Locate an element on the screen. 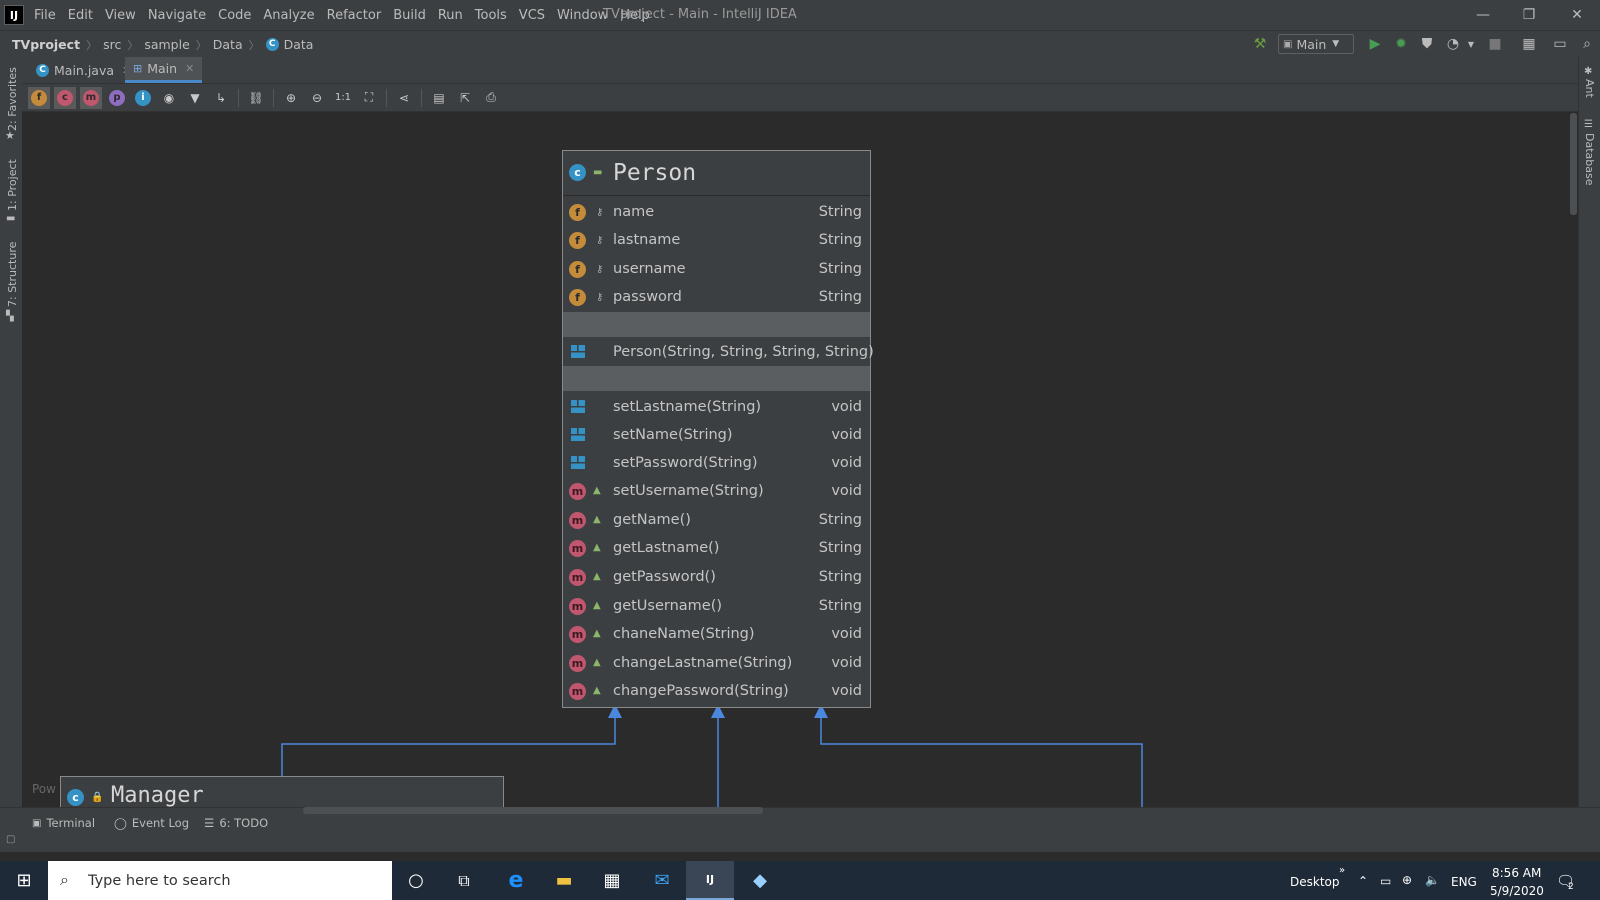  menu-tools: Tools is located at coordinates (491, 15).